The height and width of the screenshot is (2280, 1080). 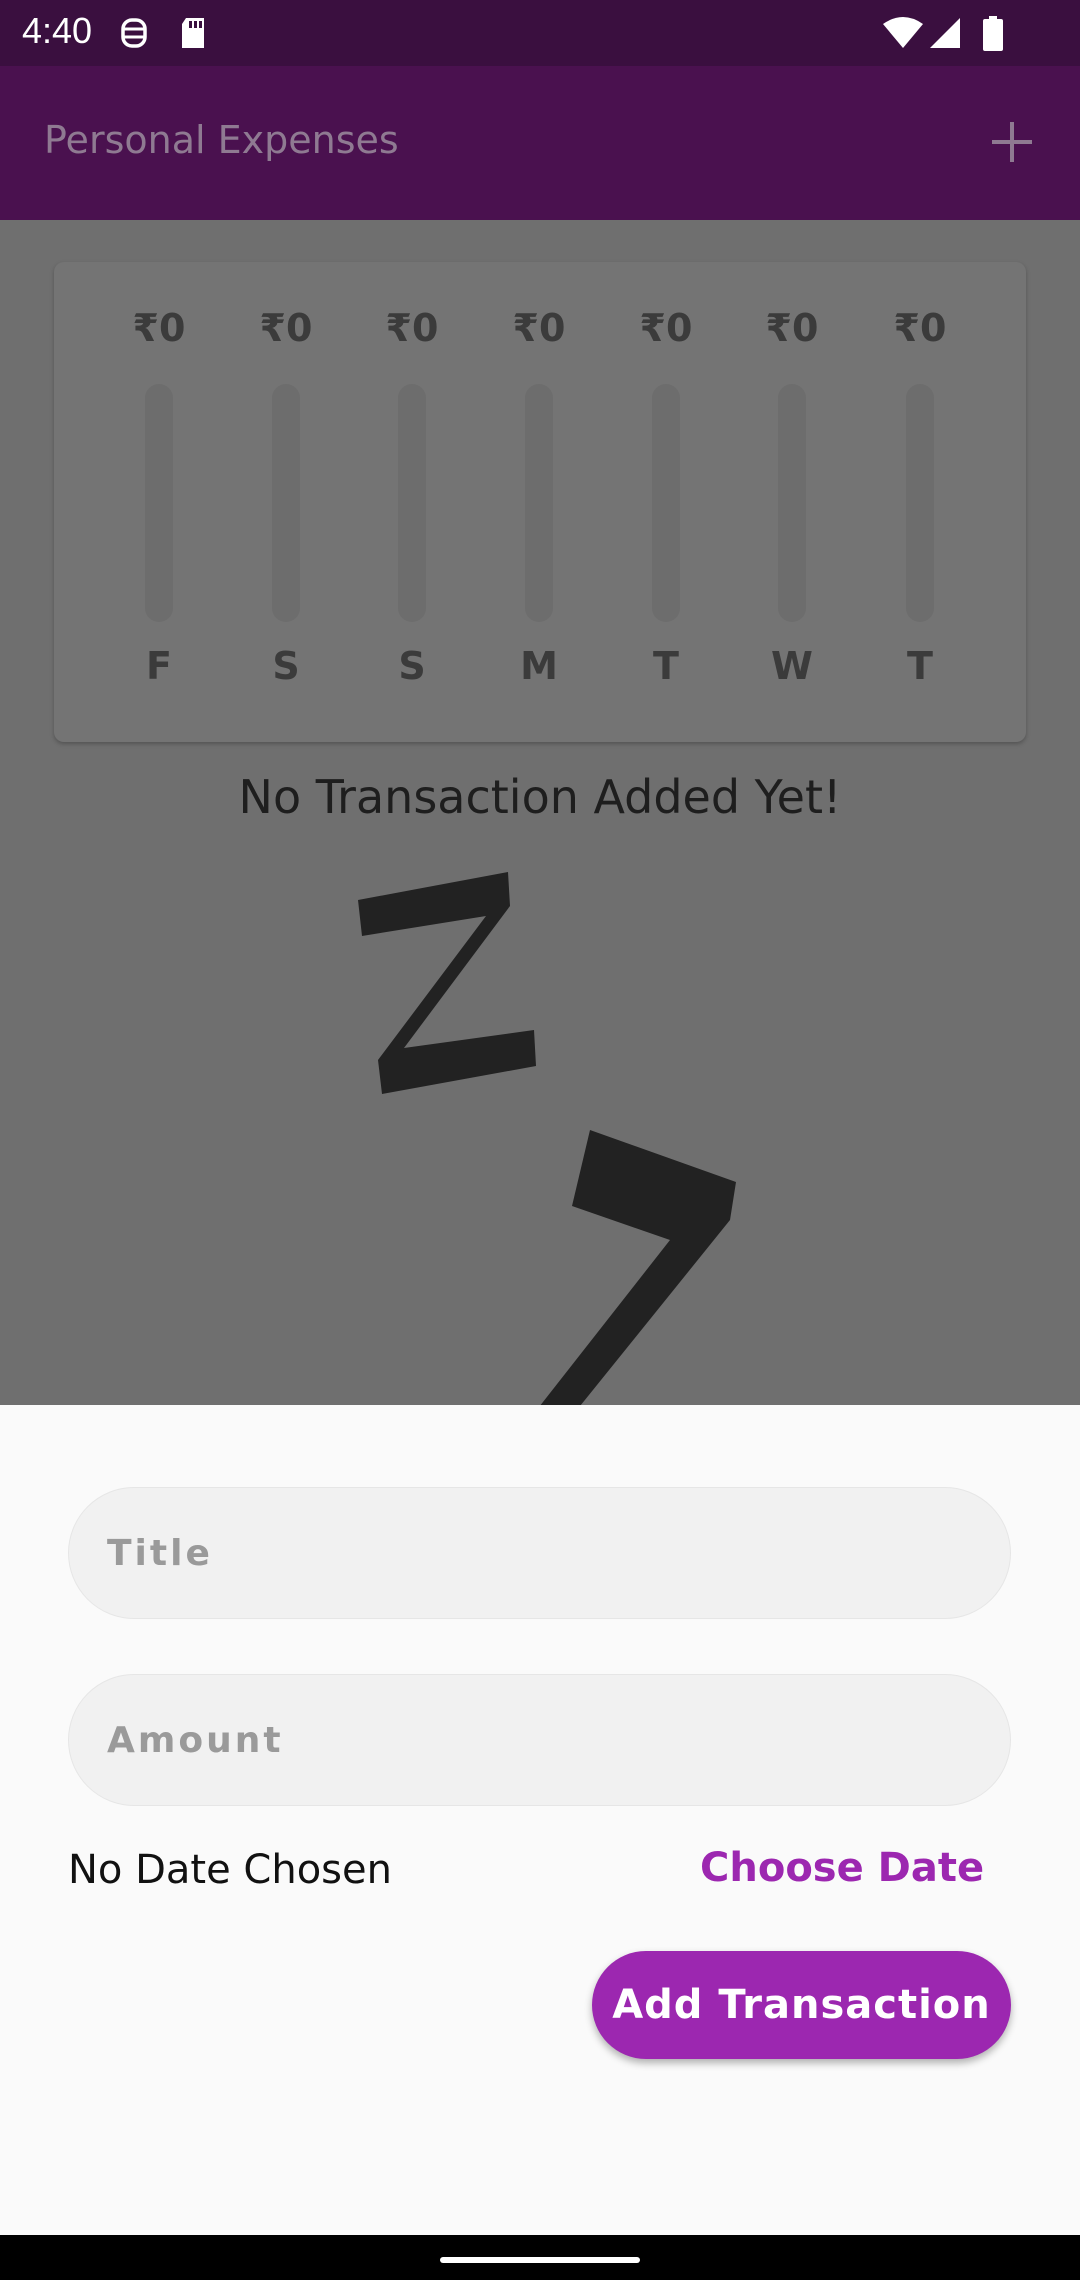 I want to click on chart-bar-5: ₹0 W, so click(x=792, y=502).